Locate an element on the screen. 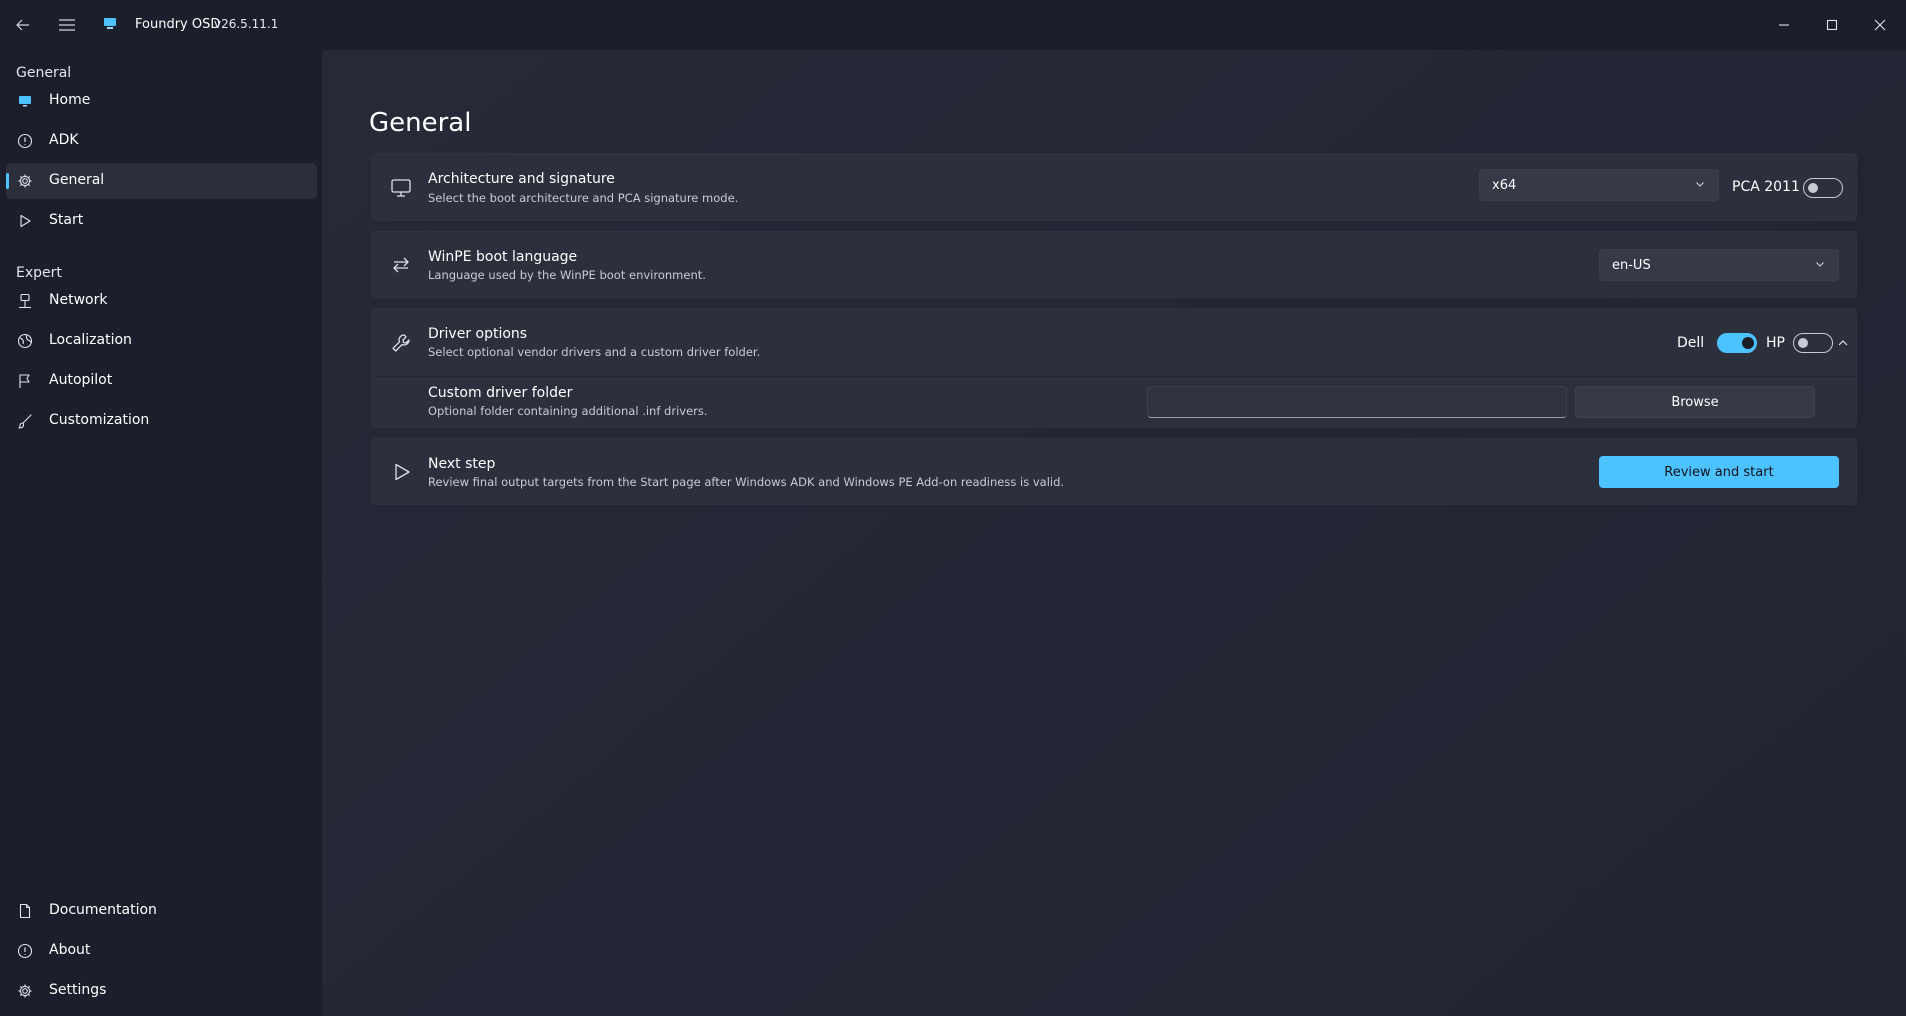 This screenshot has height=1016, width=1906. hamburger-icon is located at coordinates (67, 25).